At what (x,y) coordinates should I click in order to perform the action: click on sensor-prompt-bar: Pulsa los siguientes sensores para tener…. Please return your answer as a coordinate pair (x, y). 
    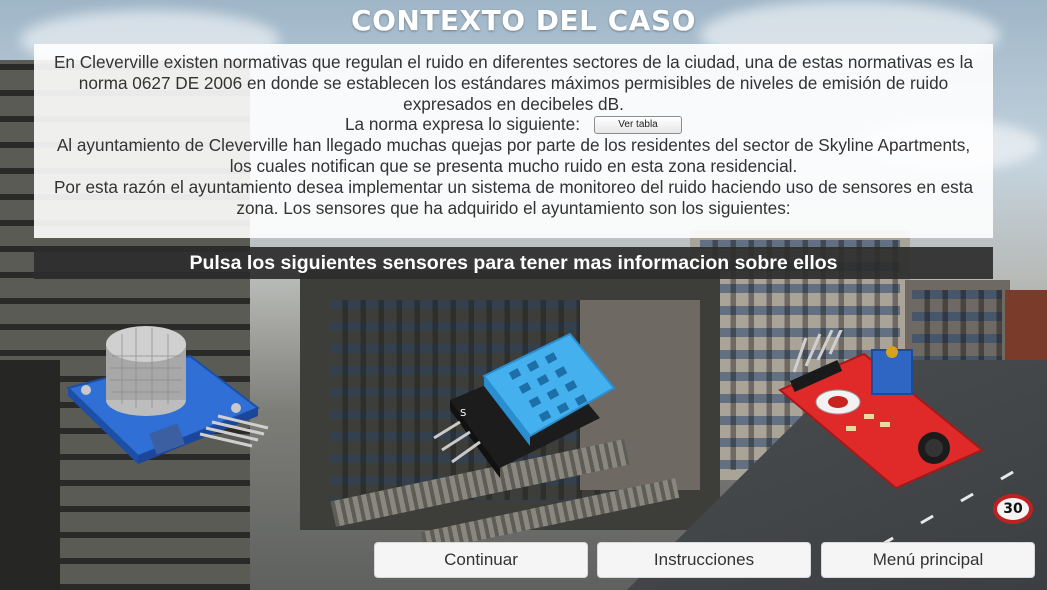
    Looking at the image, I should click on (513, 263).